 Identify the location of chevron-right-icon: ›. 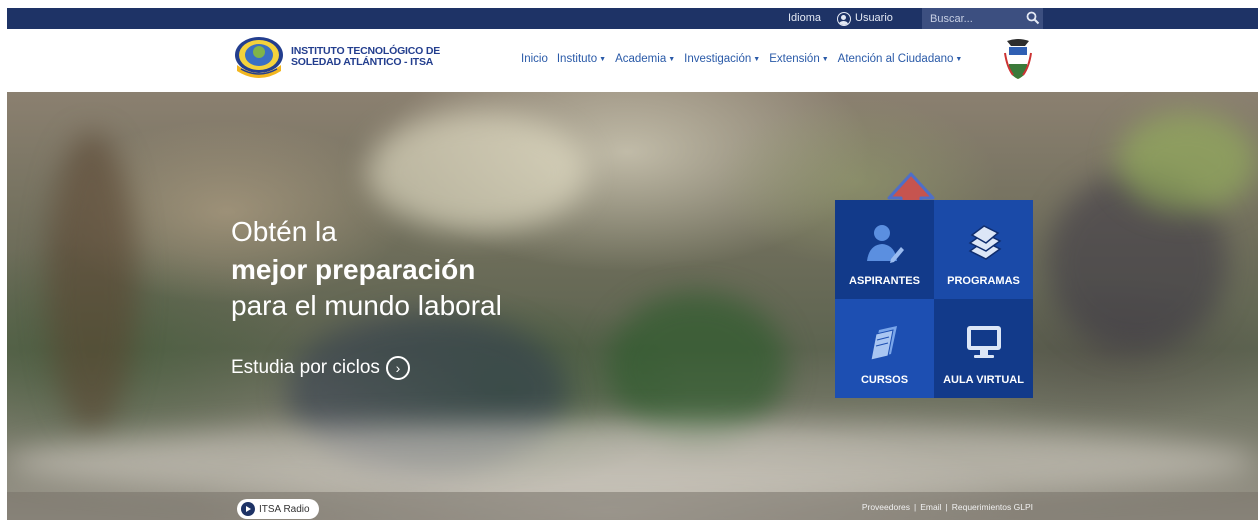
(397, 368).